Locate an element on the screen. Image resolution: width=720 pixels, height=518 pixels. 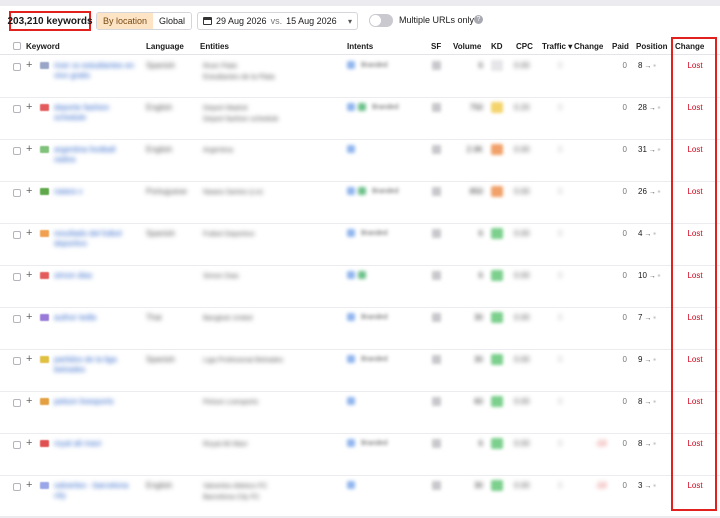
date-range-picker: 29 Aug 2026 vs. 15 Aug 2026 ▾ is located at coordinates (277, 21).